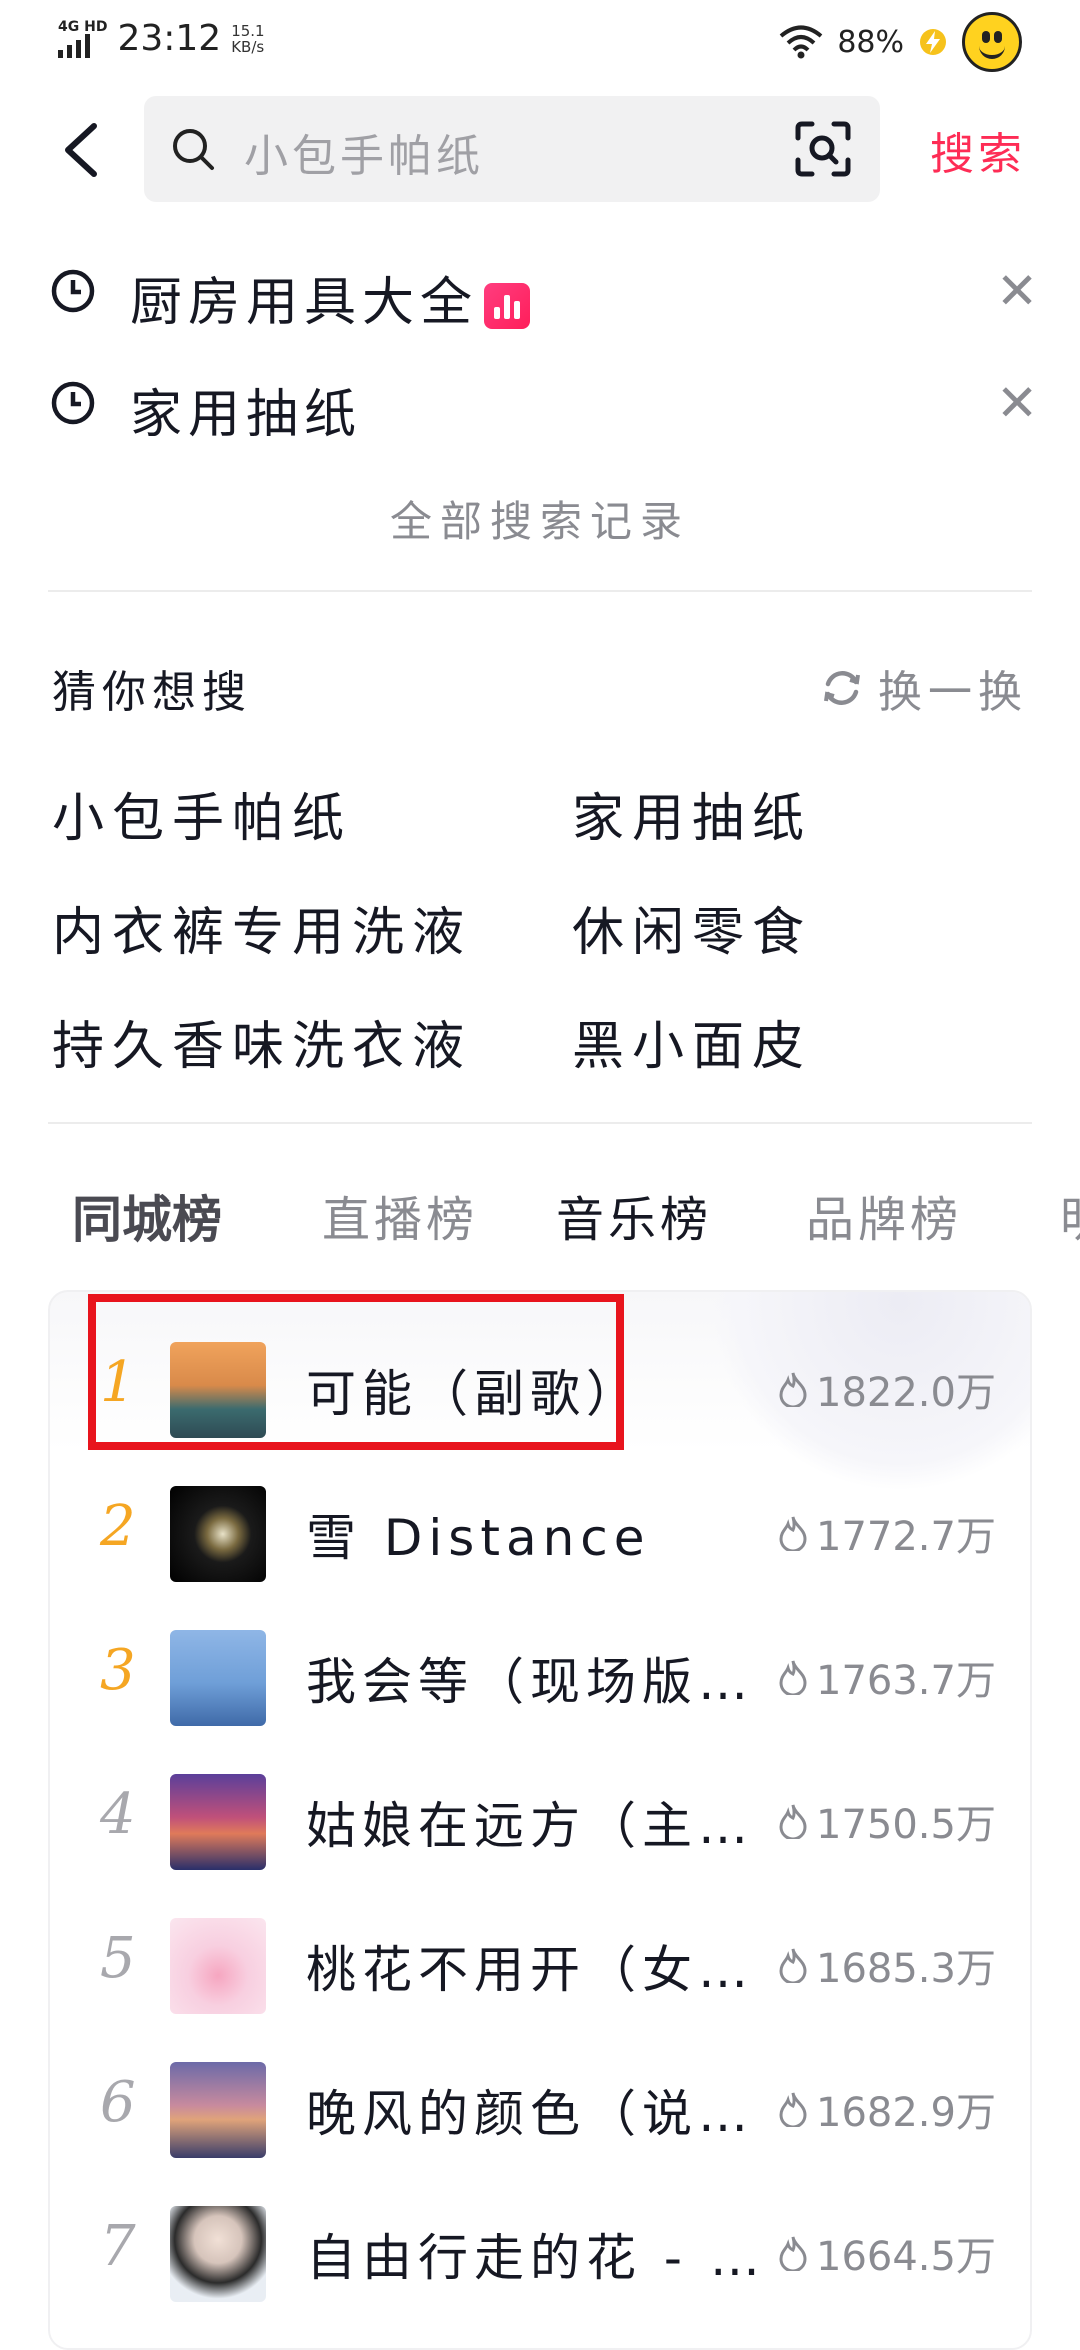 This screenshot has height=2350, width=1080. I want to click on ranking-row: 3 我会等（现场版1） 1763.7万, so click(540, 1678).